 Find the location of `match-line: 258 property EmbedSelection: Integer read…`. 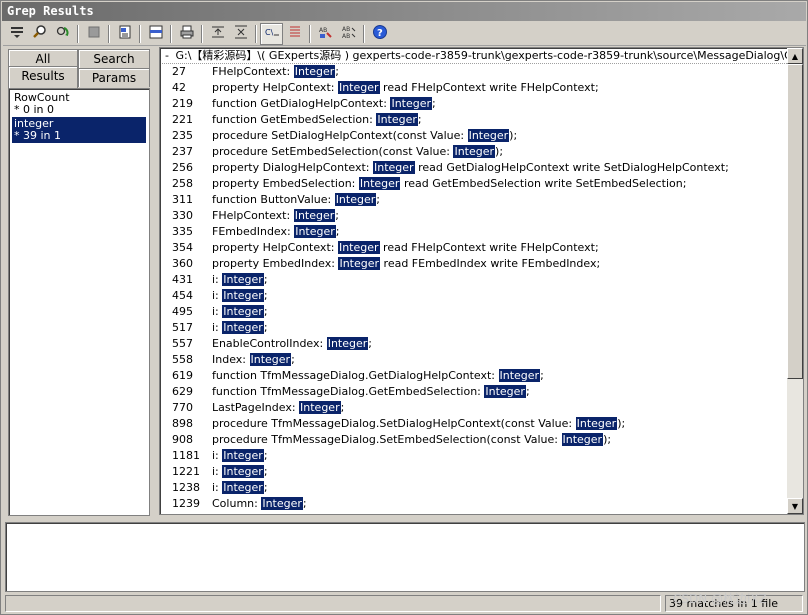

match-line: 258 property EmbedSelection: Integer read… is located at coordinates (474, 184).